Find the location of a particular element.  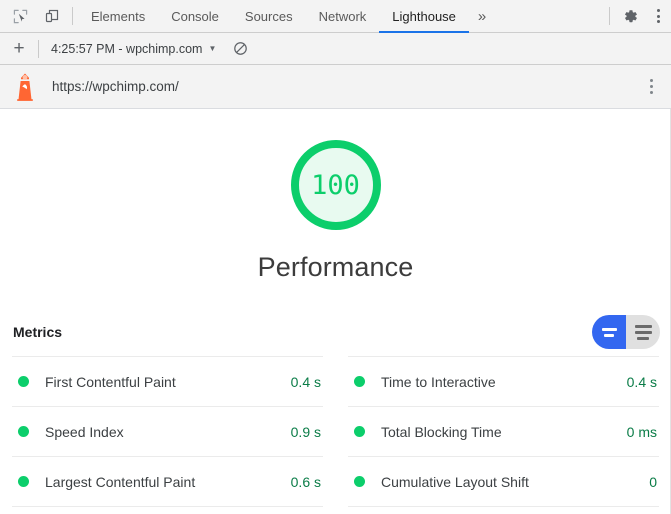

tab-label: Network is located at coordinates (342, 16).